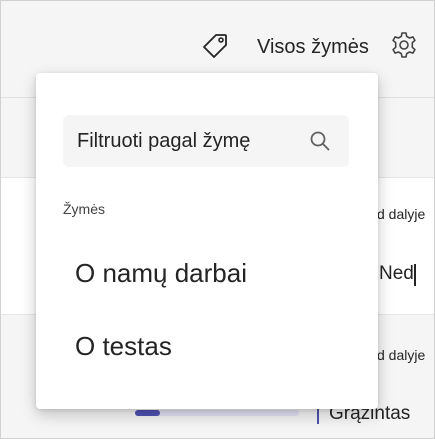  Describe the element at coordinates (84, 209) in the screenshot. I see `section-label: Žymės` at that location.